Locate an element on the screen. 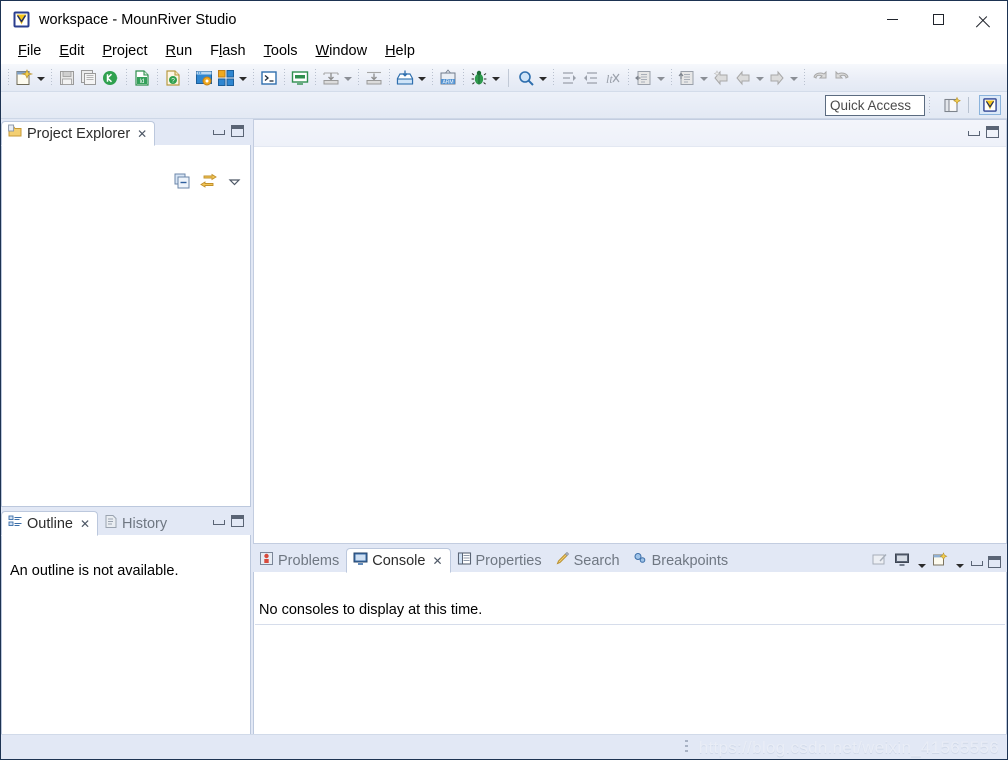  tab-project-explorer-label: Project Explorer is located at coordinates (79, 133).